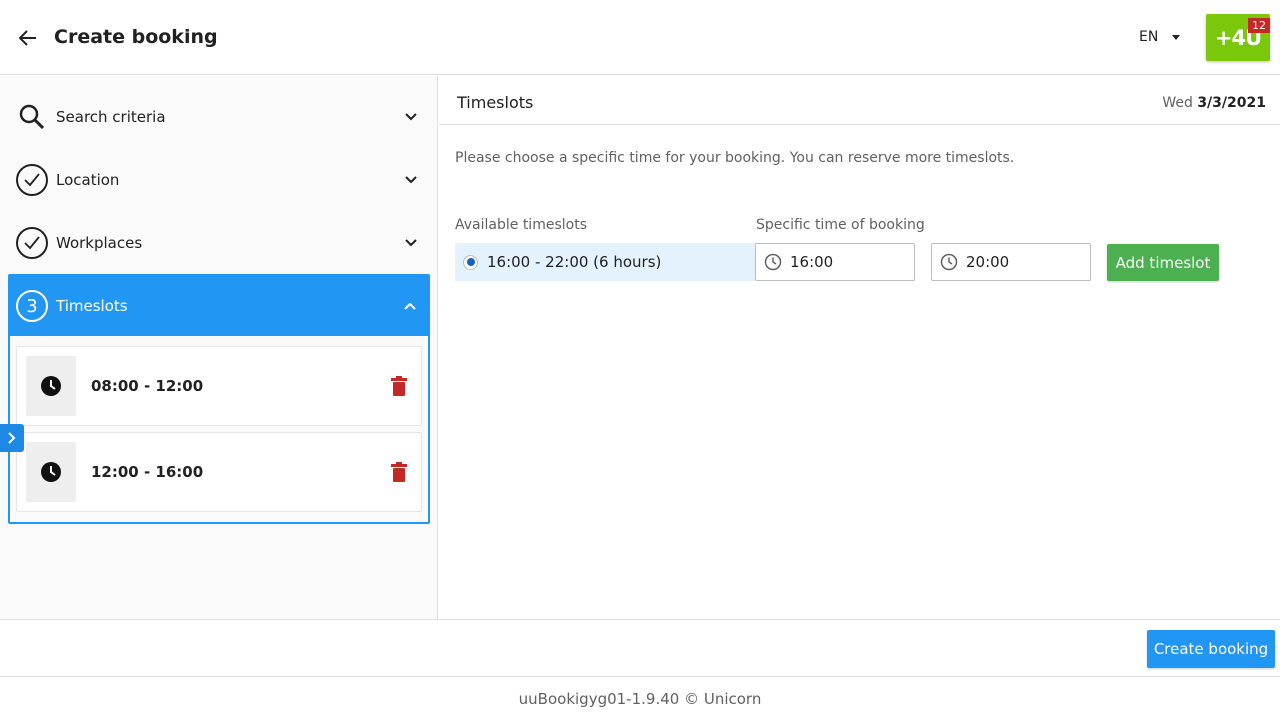  Describe the element at coordinates (147, 472) in the screenshot. I see `timeslot-time: 12:00 - 16:00` at that location.